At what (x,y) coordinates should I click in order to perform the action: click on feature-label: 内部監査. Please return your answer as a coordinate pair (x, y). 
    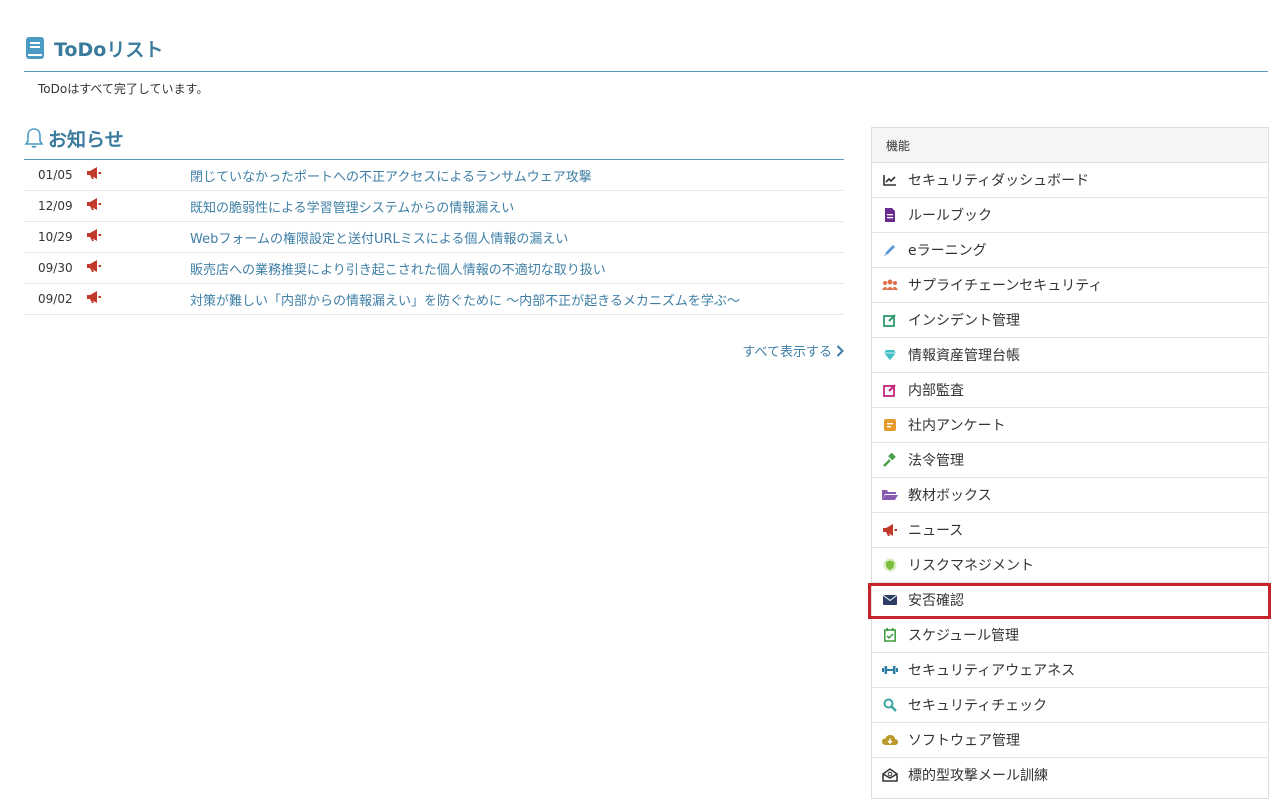
    Looking at the image, I should click on (936, 391).